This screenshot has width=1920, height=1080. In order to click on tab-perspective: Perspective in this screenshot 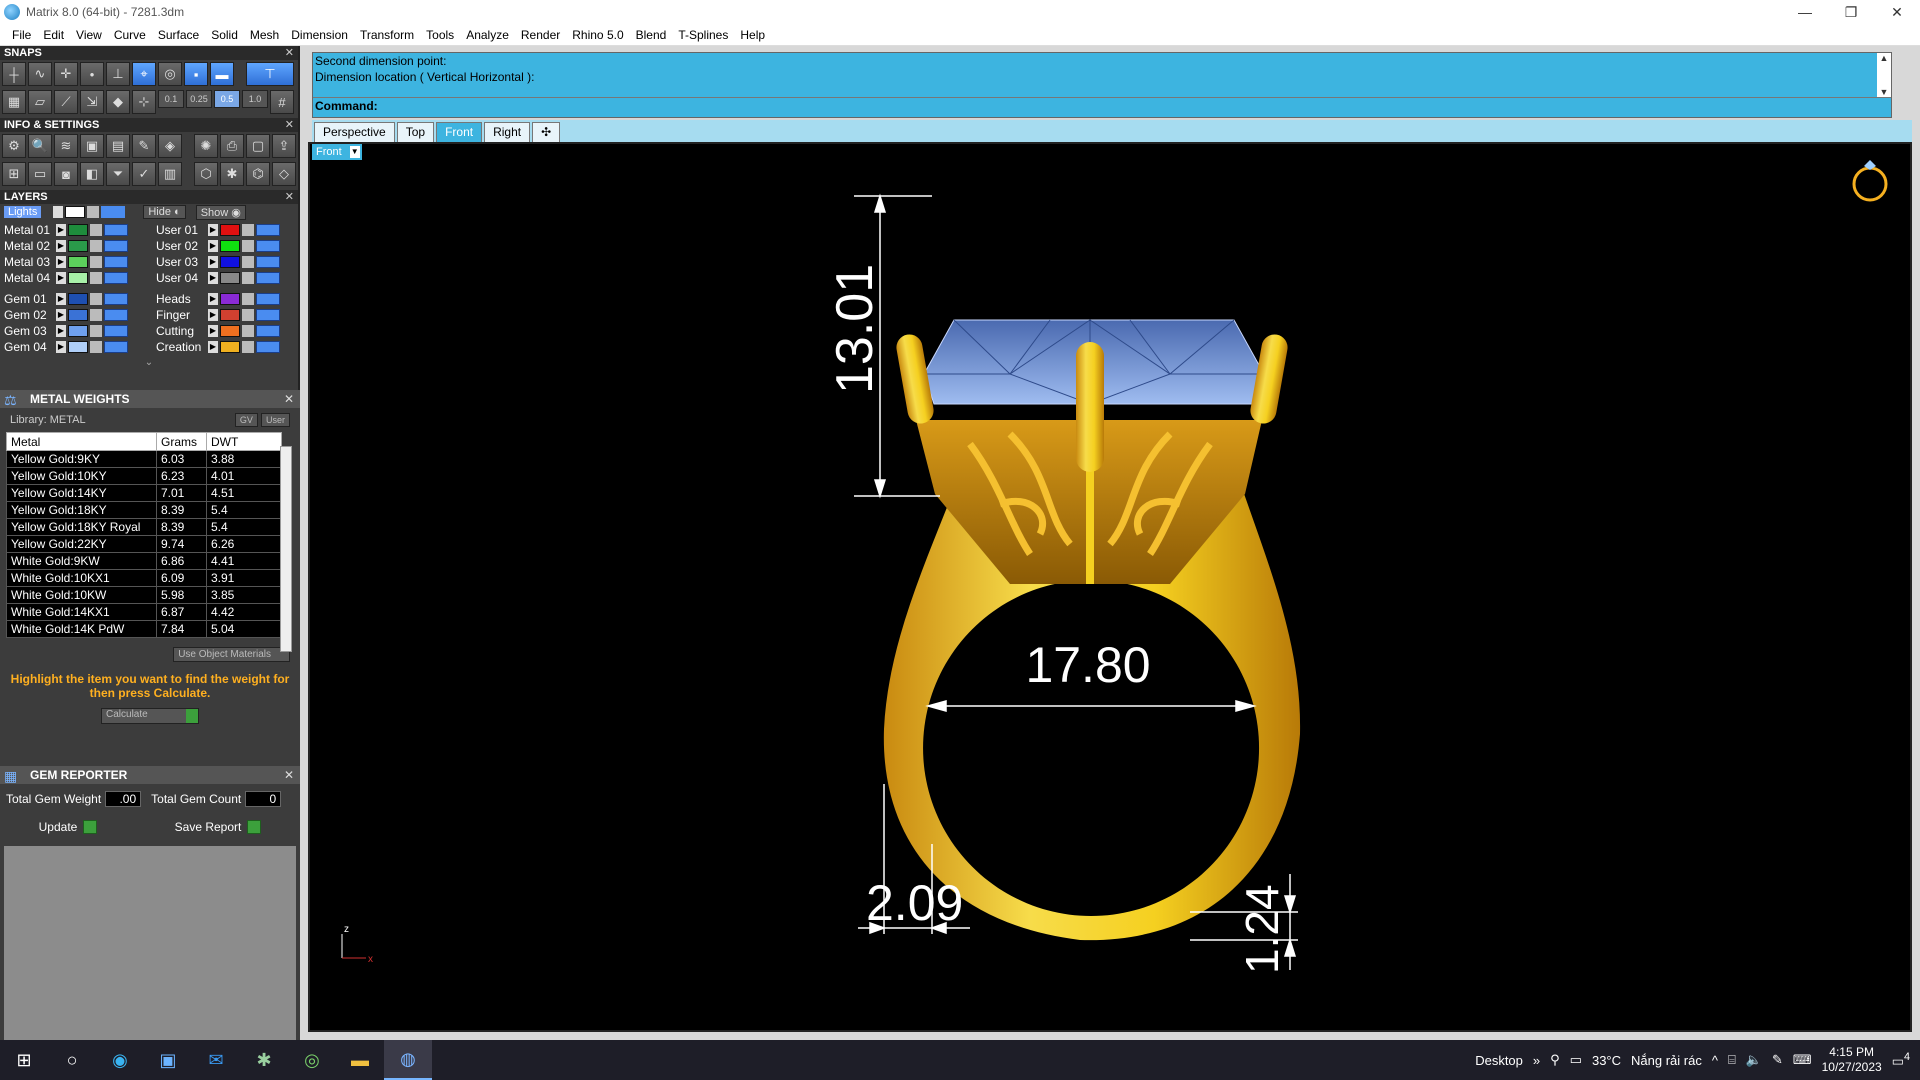, I will do `click(354, 132)`.